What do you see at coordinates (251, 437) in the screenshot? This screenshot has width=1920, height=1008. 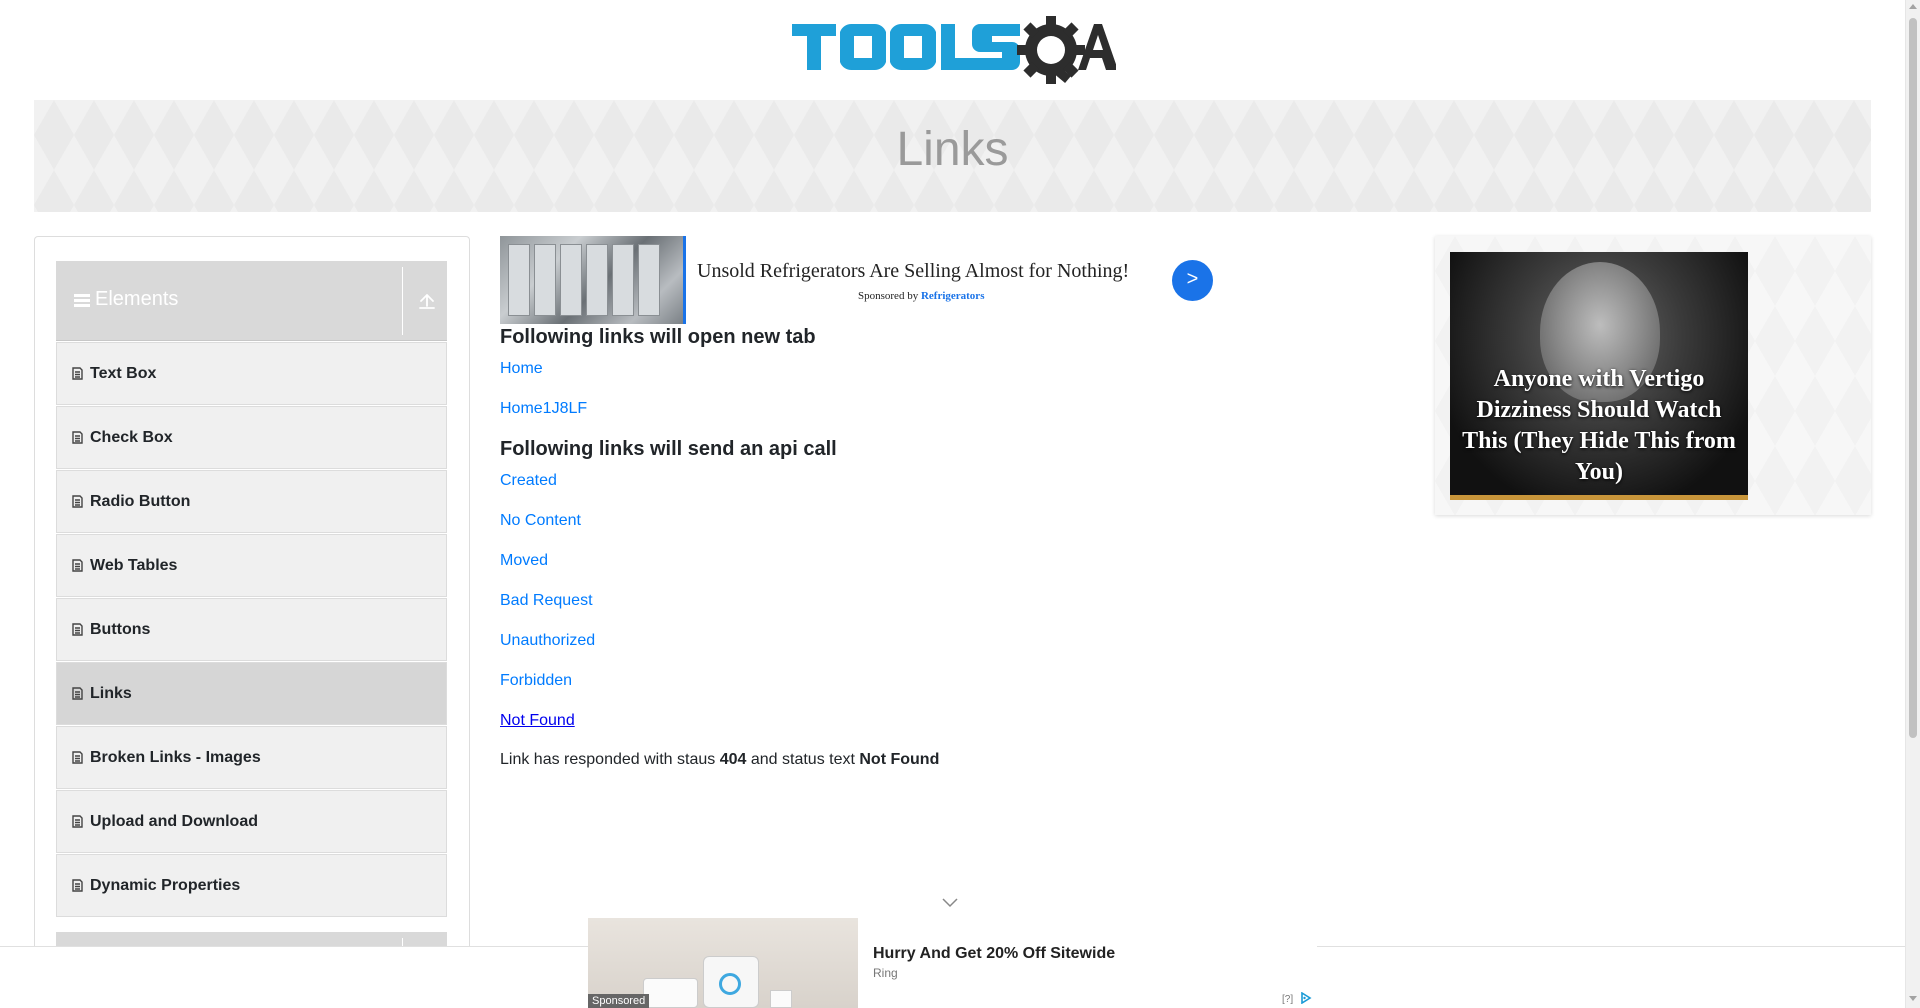 I see `sidebar-item-check-box: Check Box` at bounding box center [251, 437].